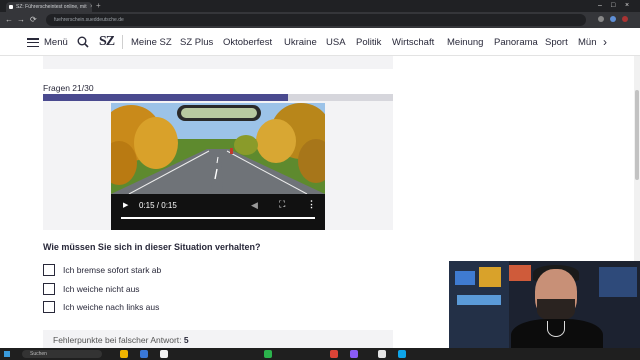 The width and height of the screenshot is (640, 360). I want to click on new-tab-icon: +, so click(98, 6).